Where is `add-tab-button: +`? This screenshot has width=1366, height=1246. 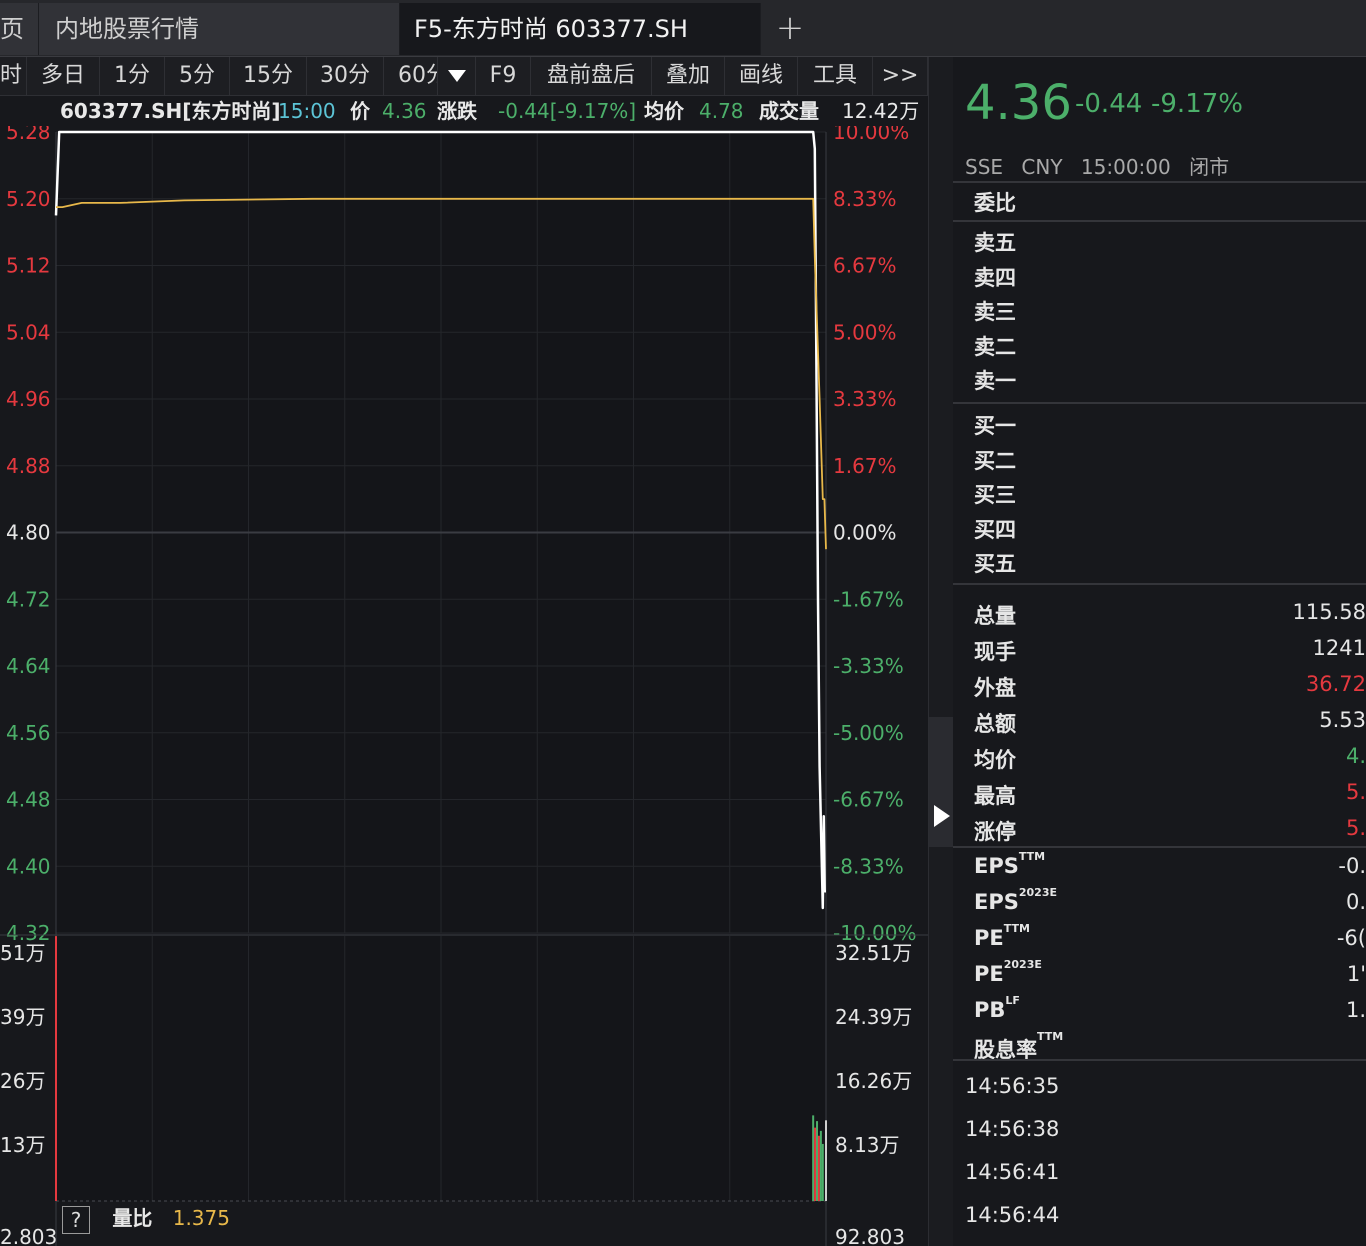
add-tab-button: + is located at coordinates (790, 29).